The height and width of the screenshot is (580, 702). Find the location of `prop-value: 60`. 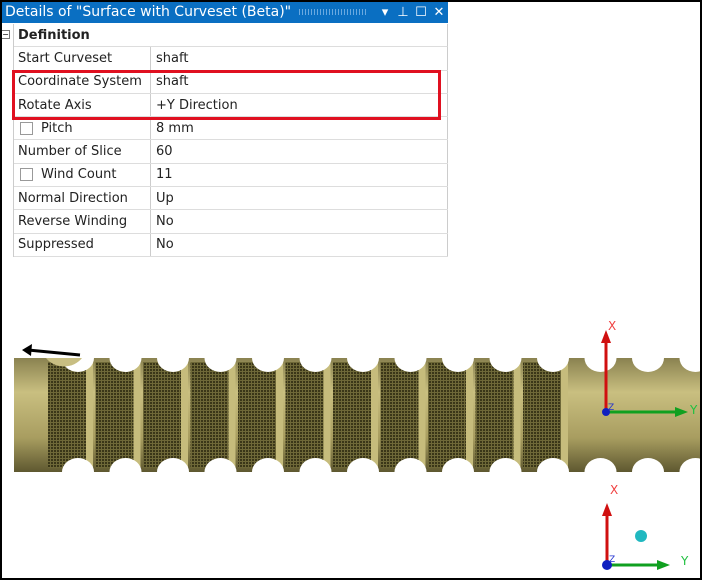

prop-value: 60 is located at coordinates (299, 151).